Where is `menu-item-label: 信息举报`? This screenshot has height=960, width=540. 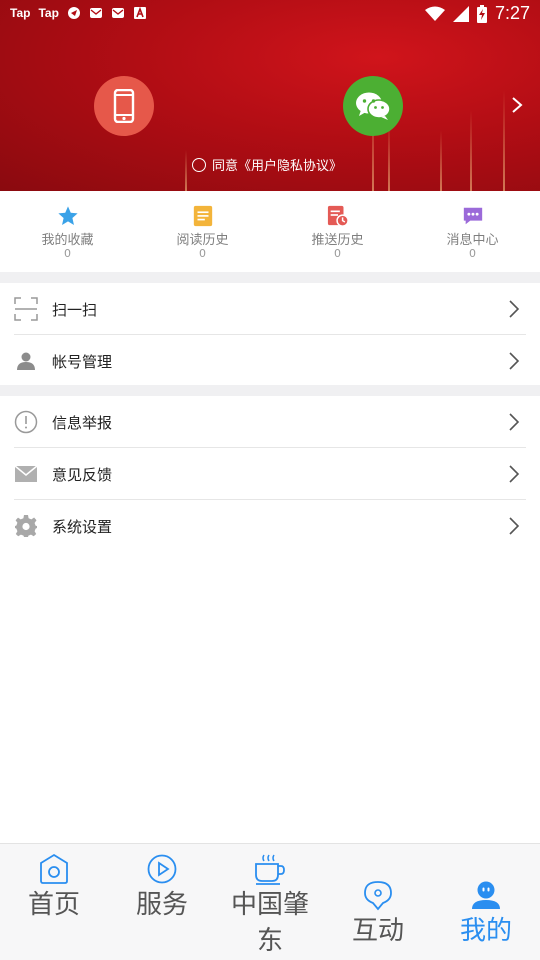 menu-item-label: 信息举报 is located at coordinates (82, 422).